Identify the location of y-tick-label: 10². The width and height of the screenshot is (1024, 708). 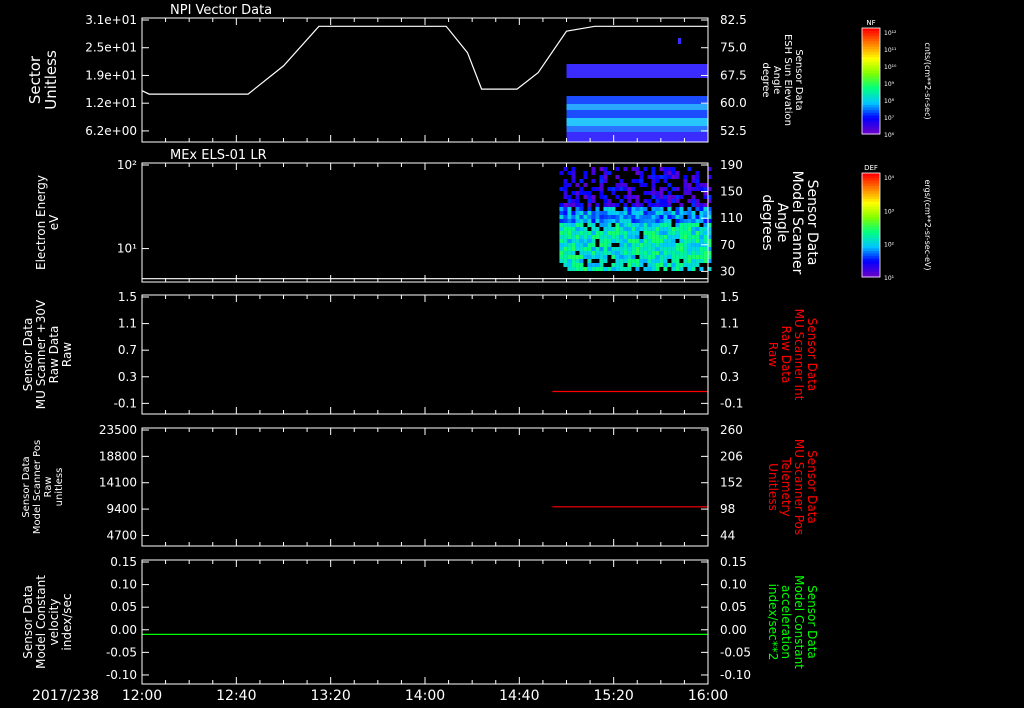
(127, 165).